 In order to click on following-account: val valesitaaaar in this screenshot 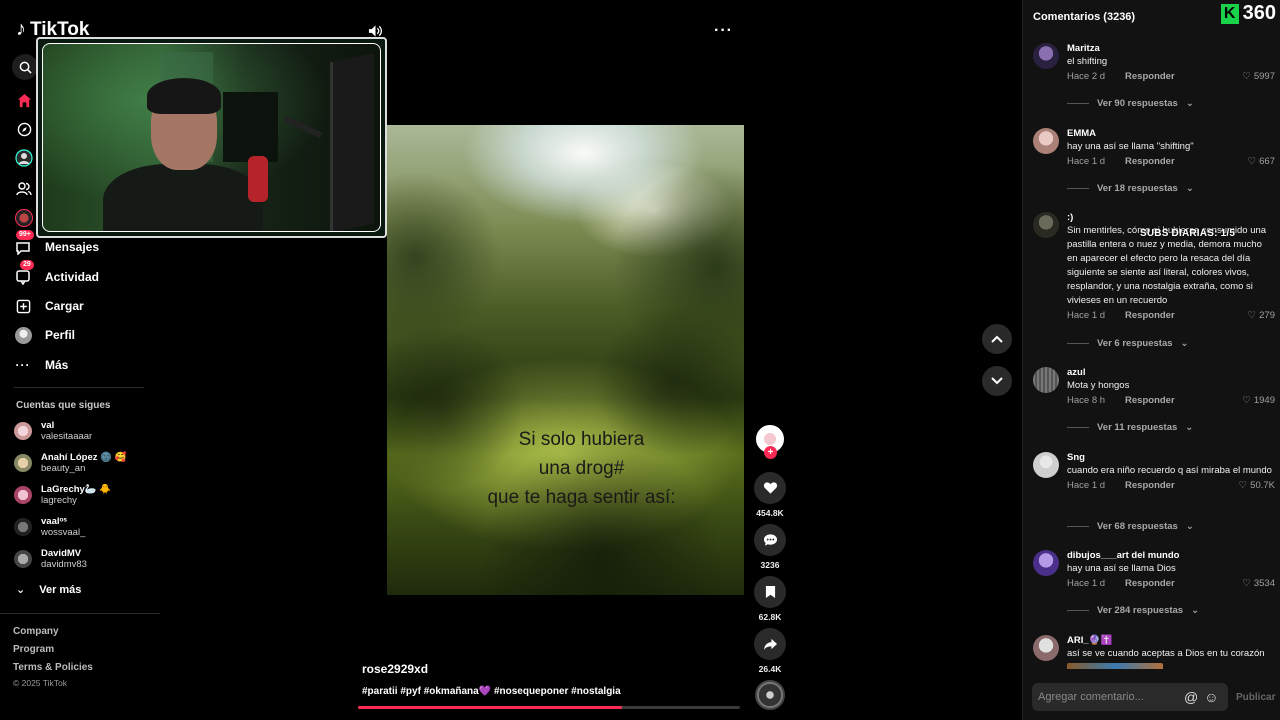, I will do `click(53, 431)`.